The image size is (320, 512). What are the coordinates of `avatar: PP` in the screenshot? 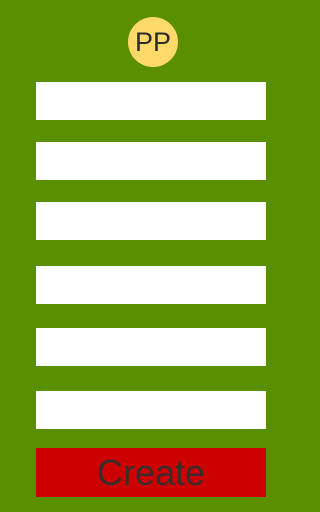 It's located at (153, 42).